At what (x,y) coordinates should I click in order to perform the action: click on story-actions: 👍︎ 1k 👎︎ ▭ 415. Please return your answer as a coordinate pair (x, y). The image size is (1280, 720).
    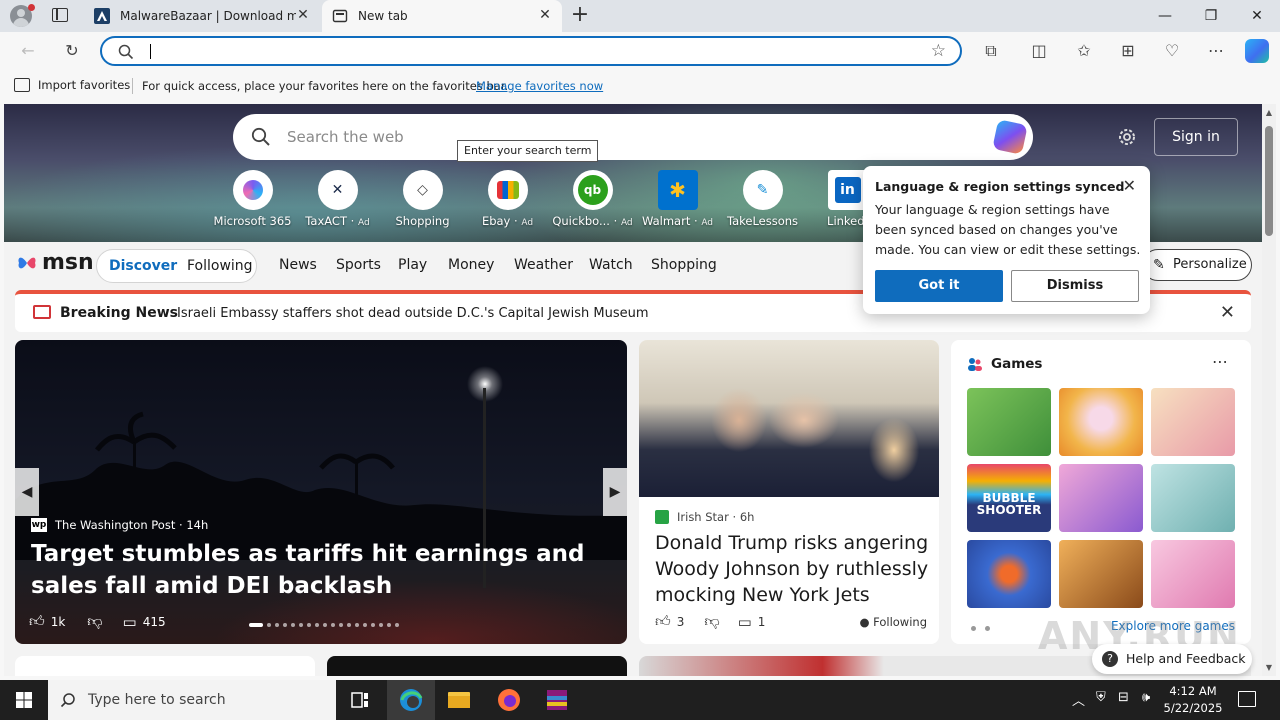
    Looking at the image, I should click on (97, 621).